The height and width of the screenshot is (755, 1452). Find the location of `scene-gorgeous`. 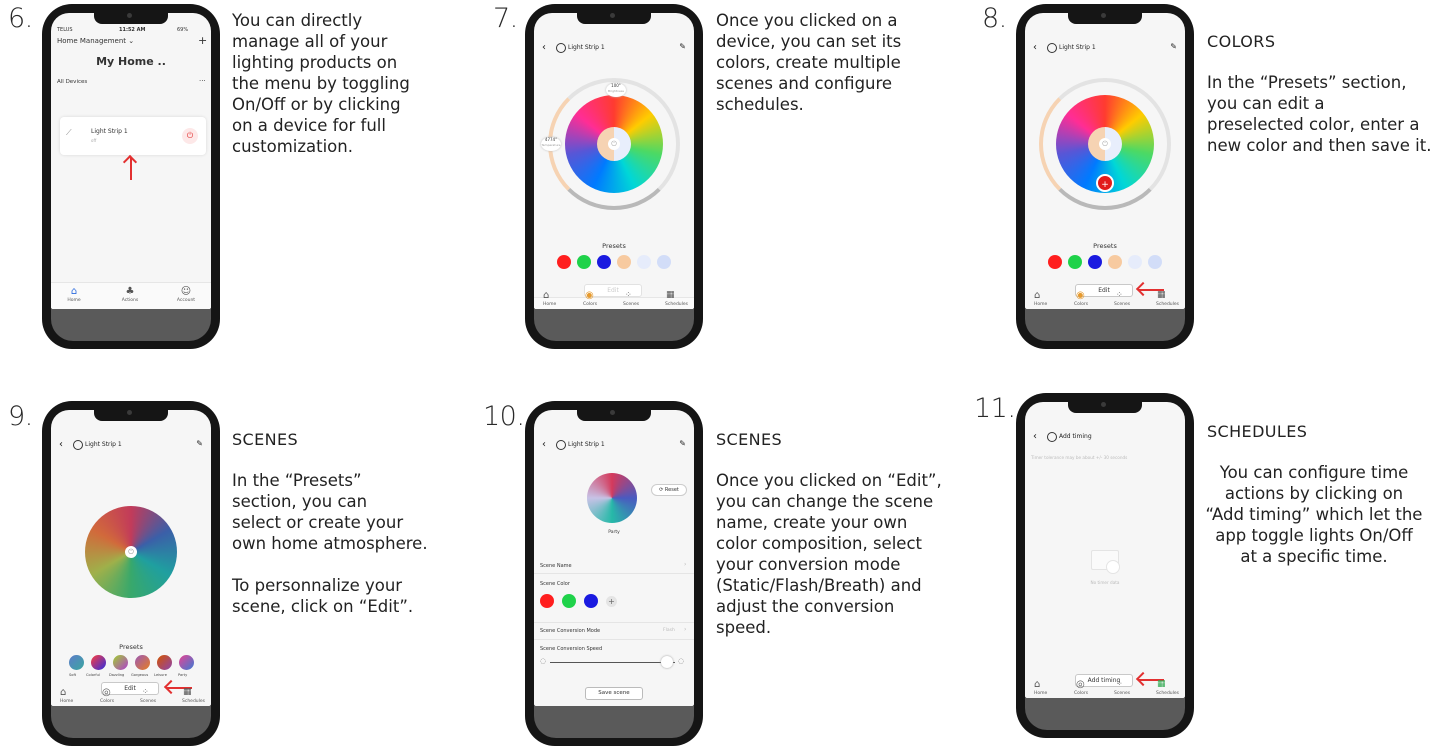

scene-gorgeous is located at coordinates (142, 662).